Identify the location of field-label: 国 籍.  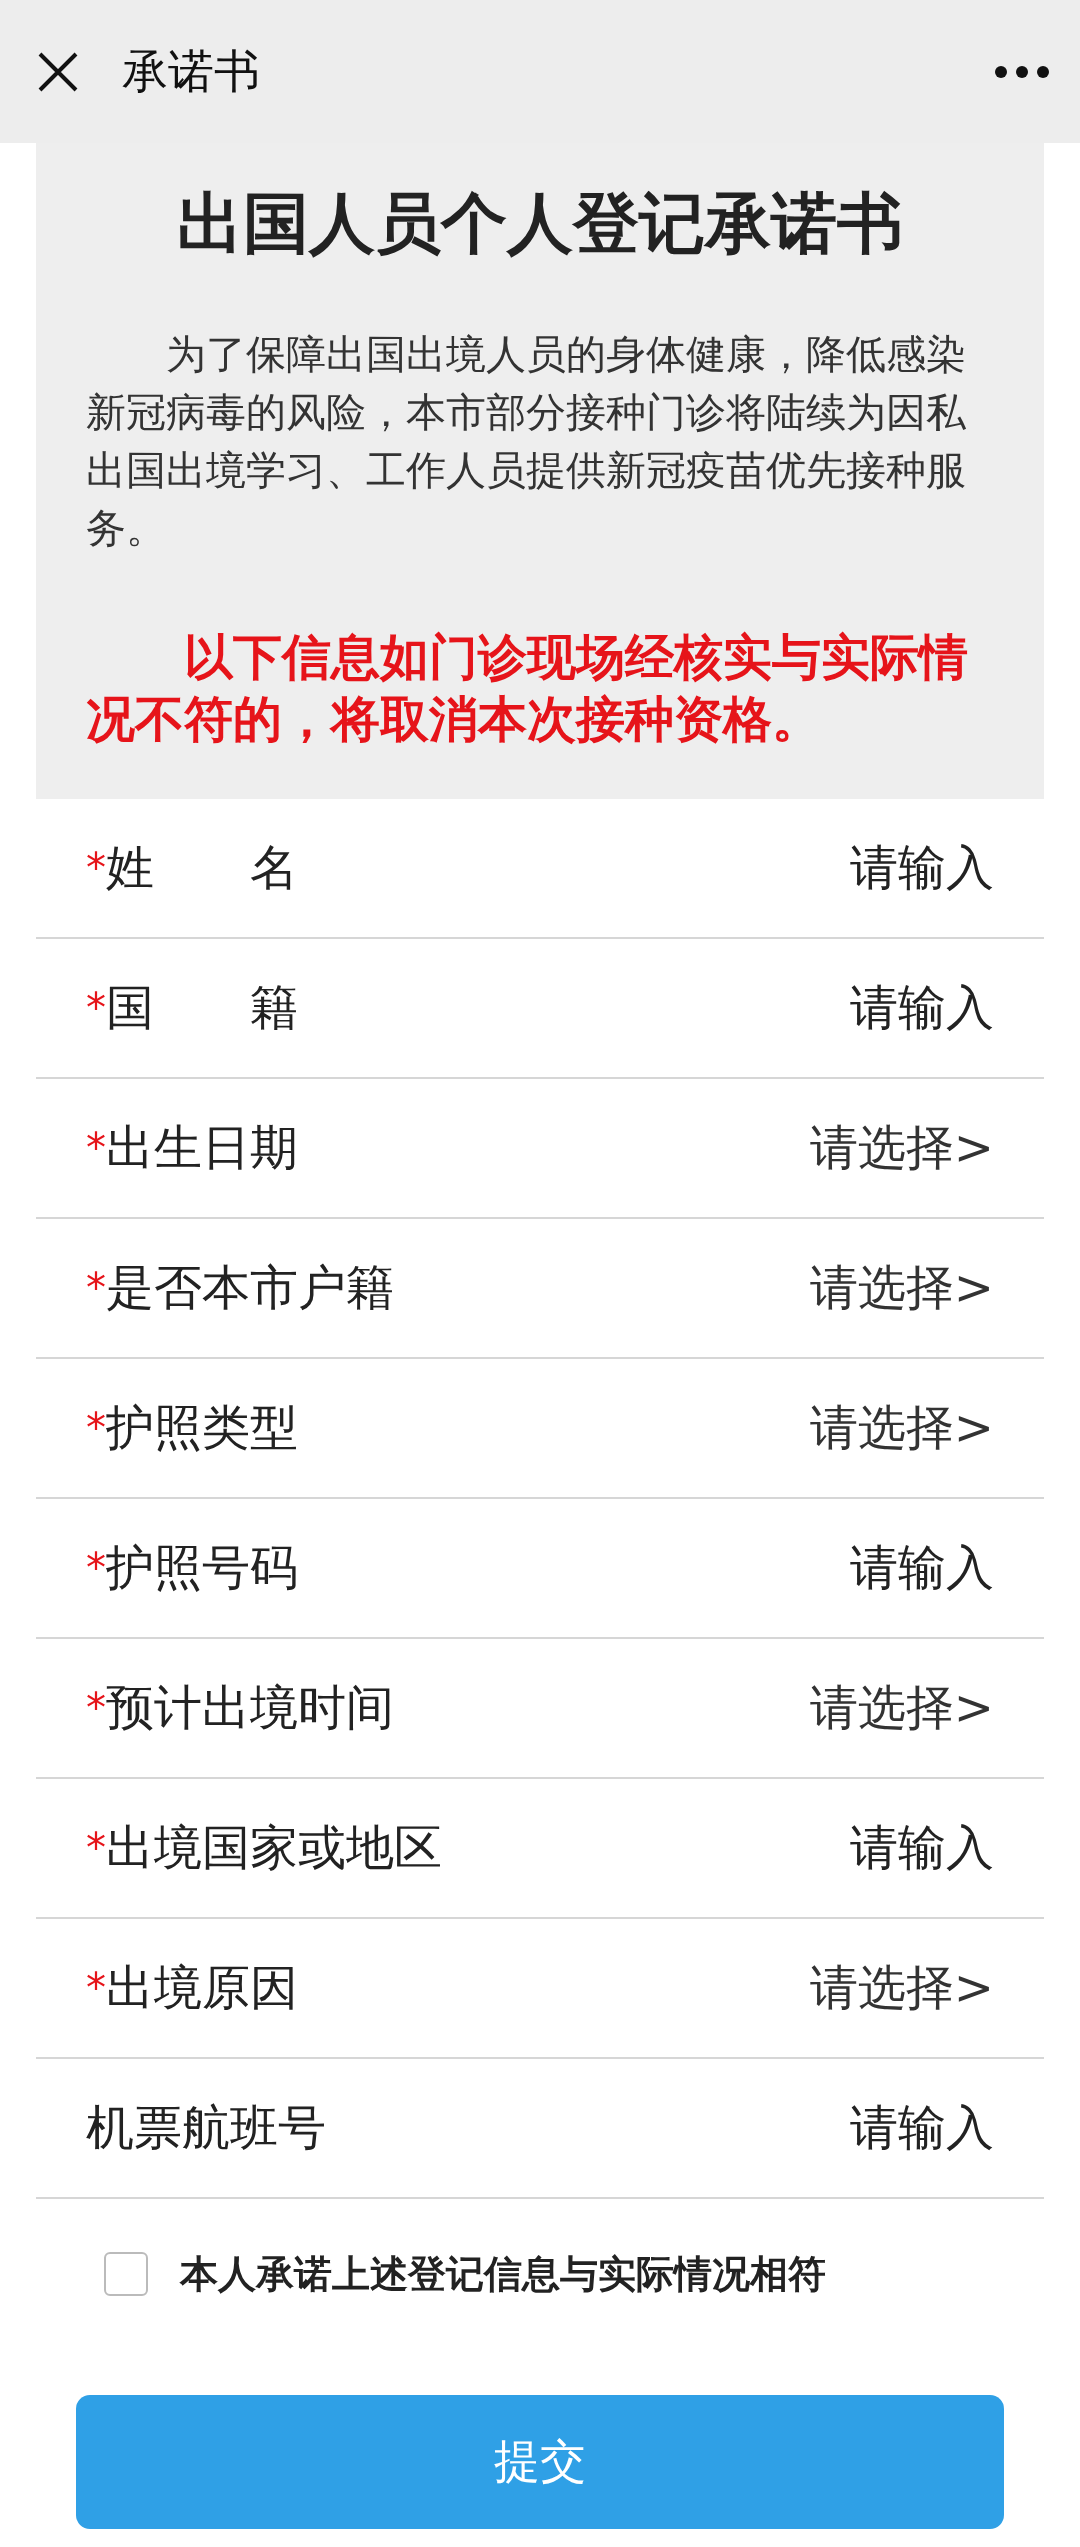
(202, 1007).